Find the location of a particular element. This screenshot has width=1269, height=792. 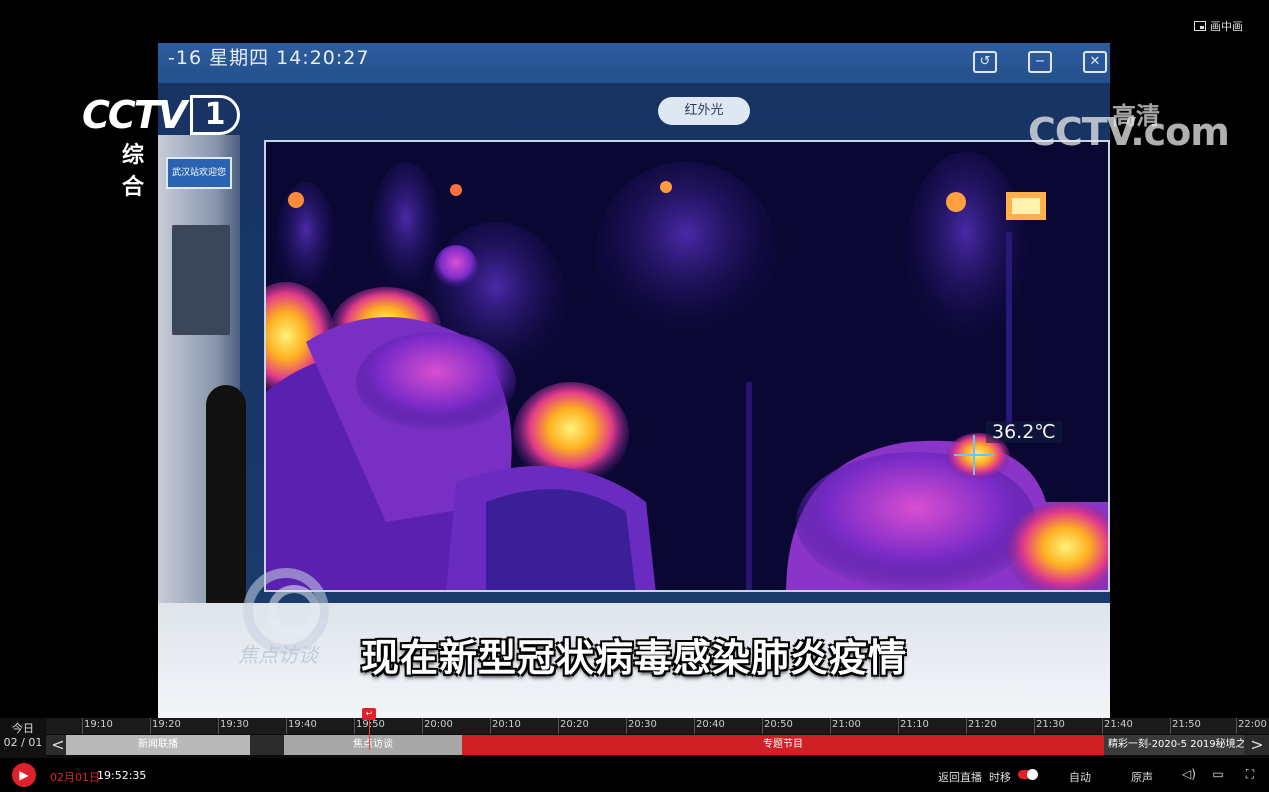

time-tick: 22:00 is located at coordinates (1251, 726).